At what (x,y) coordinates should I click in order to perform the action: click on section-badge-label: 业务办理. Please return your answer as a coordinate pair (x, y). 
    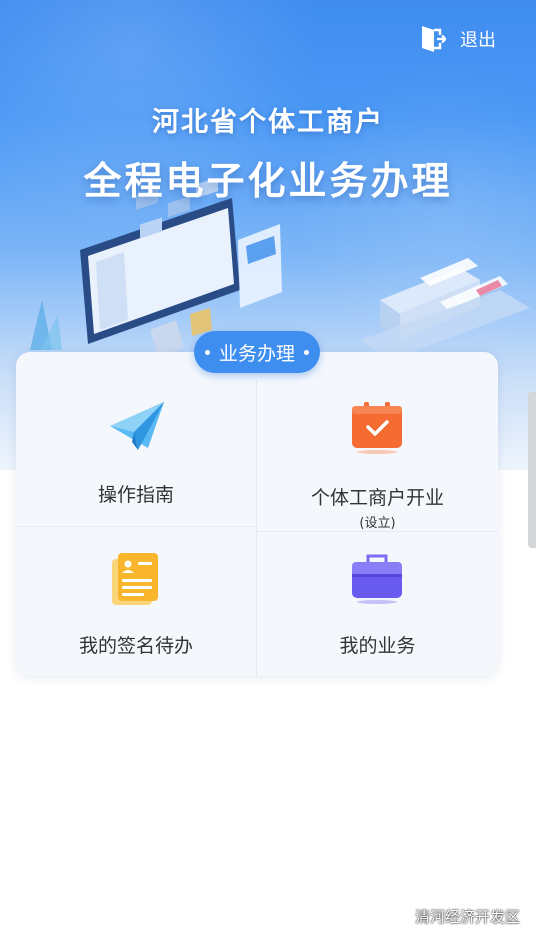
    Looking at the image, I should click on (256, 353).